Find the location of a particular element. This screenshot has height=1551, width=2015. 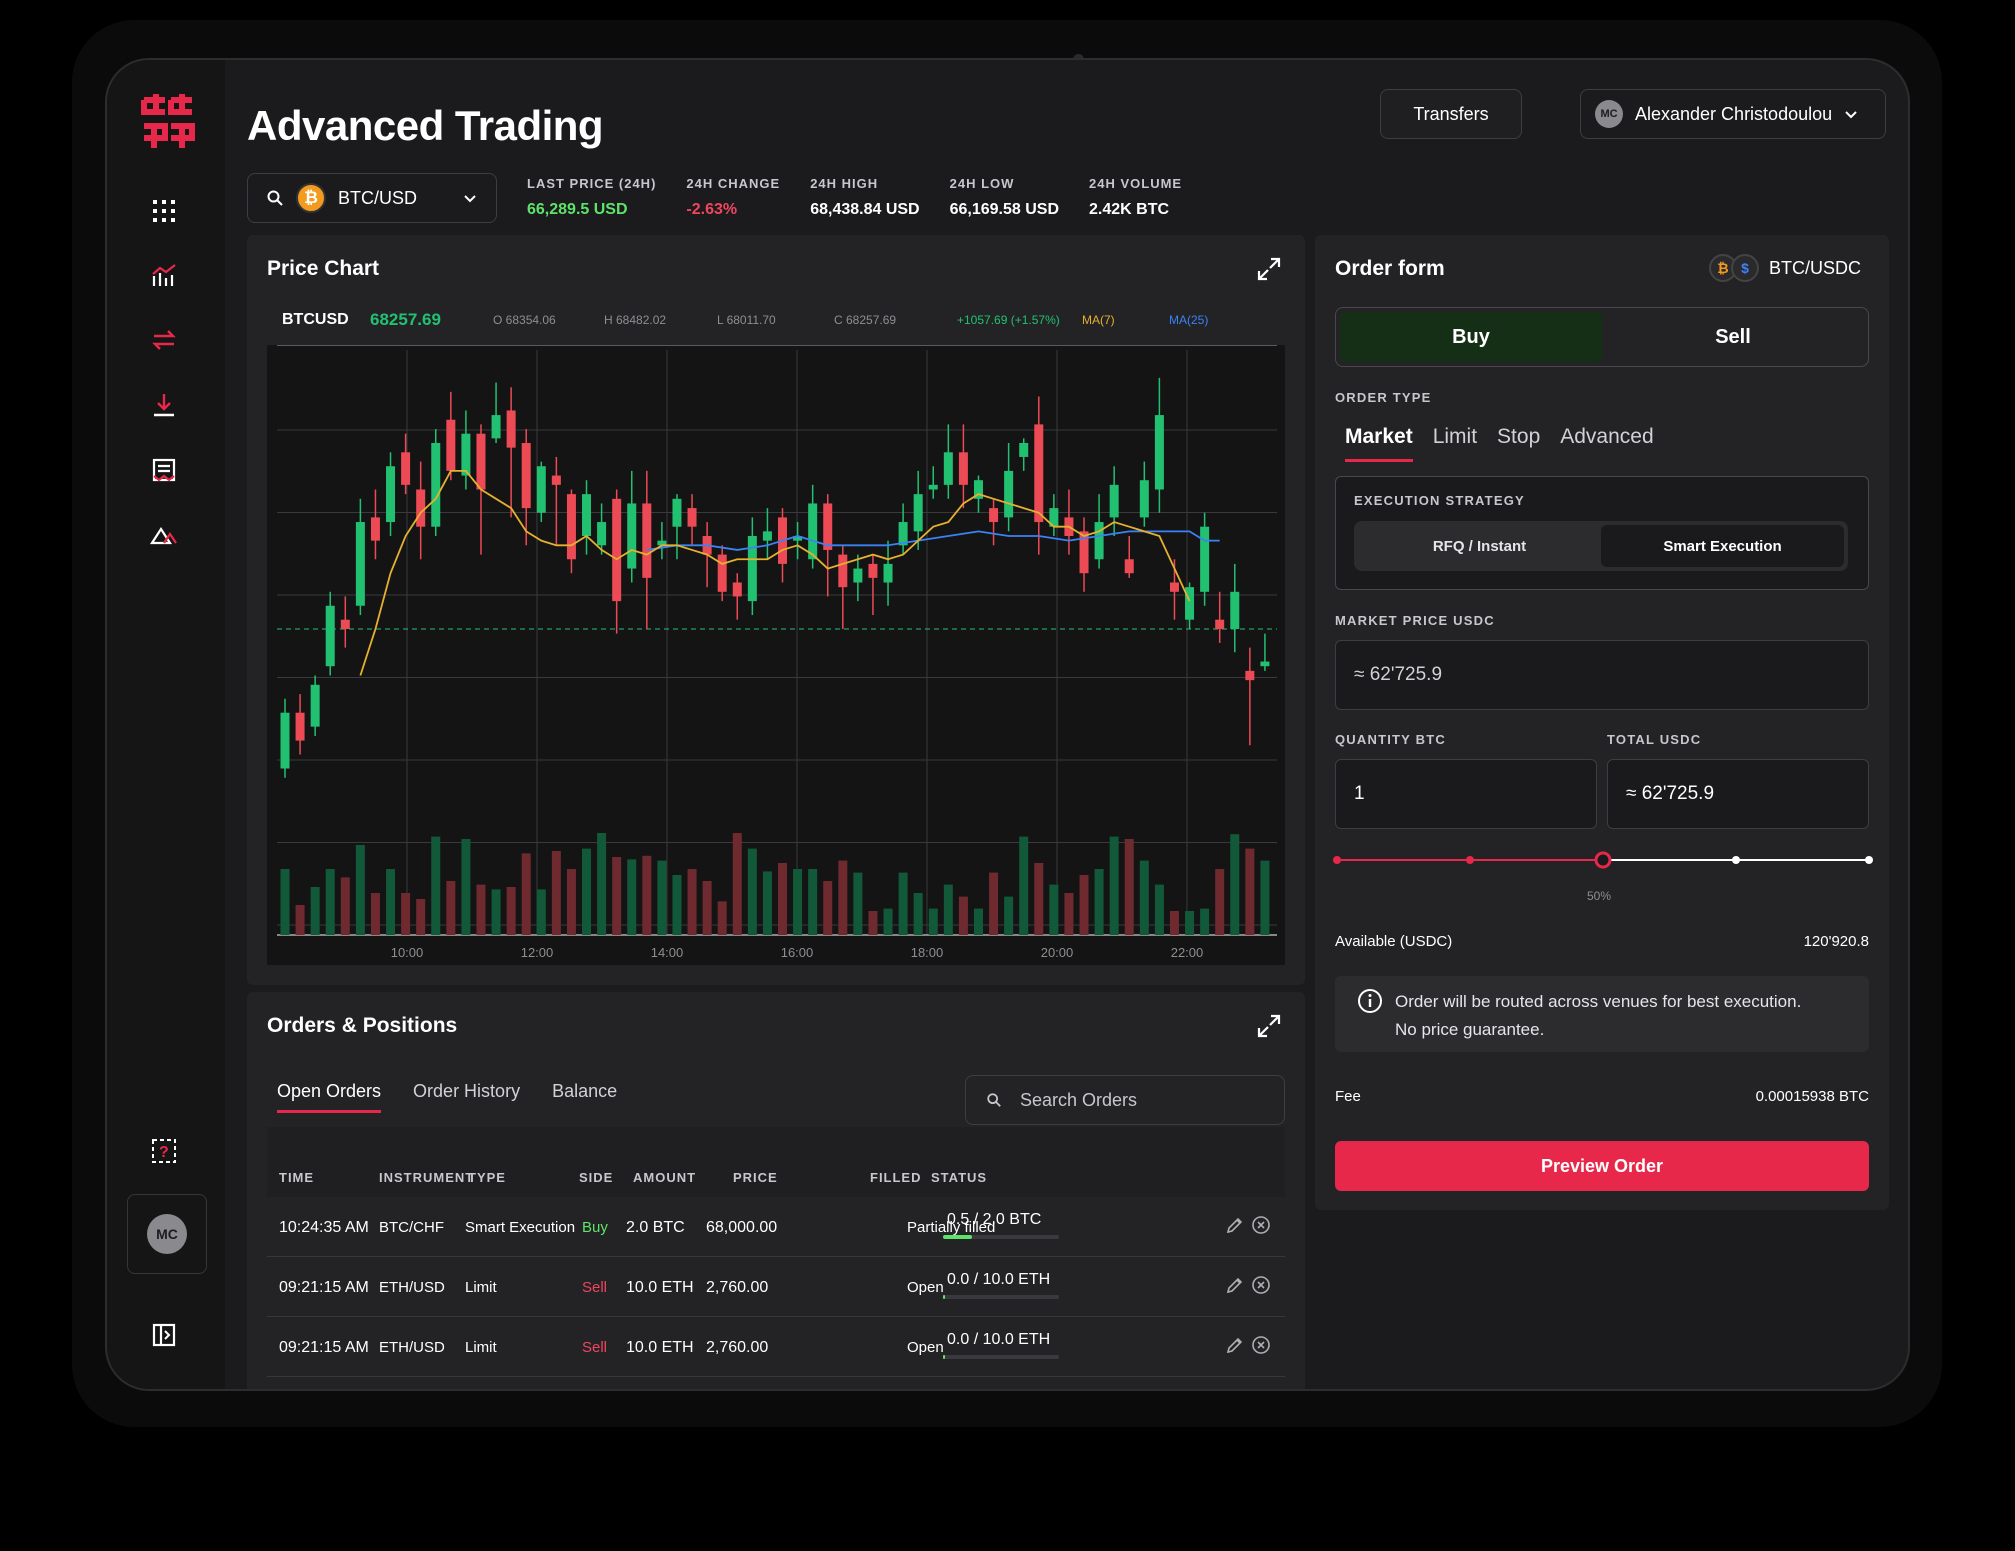

user-menu: MC Alexander Christodoulou is located at coordinates (1733, 114).